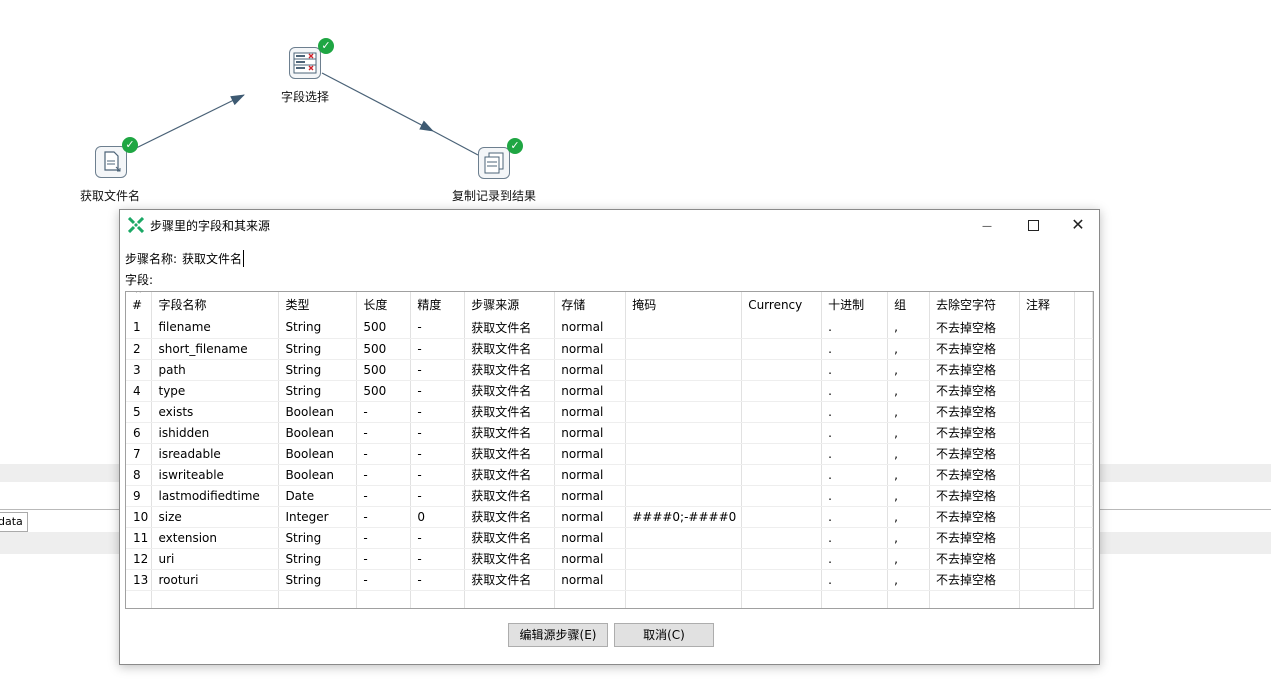  Describe the element at coordinates (318, 496) in the screenshot. I see `table-cell-col-type: Date` at that location.